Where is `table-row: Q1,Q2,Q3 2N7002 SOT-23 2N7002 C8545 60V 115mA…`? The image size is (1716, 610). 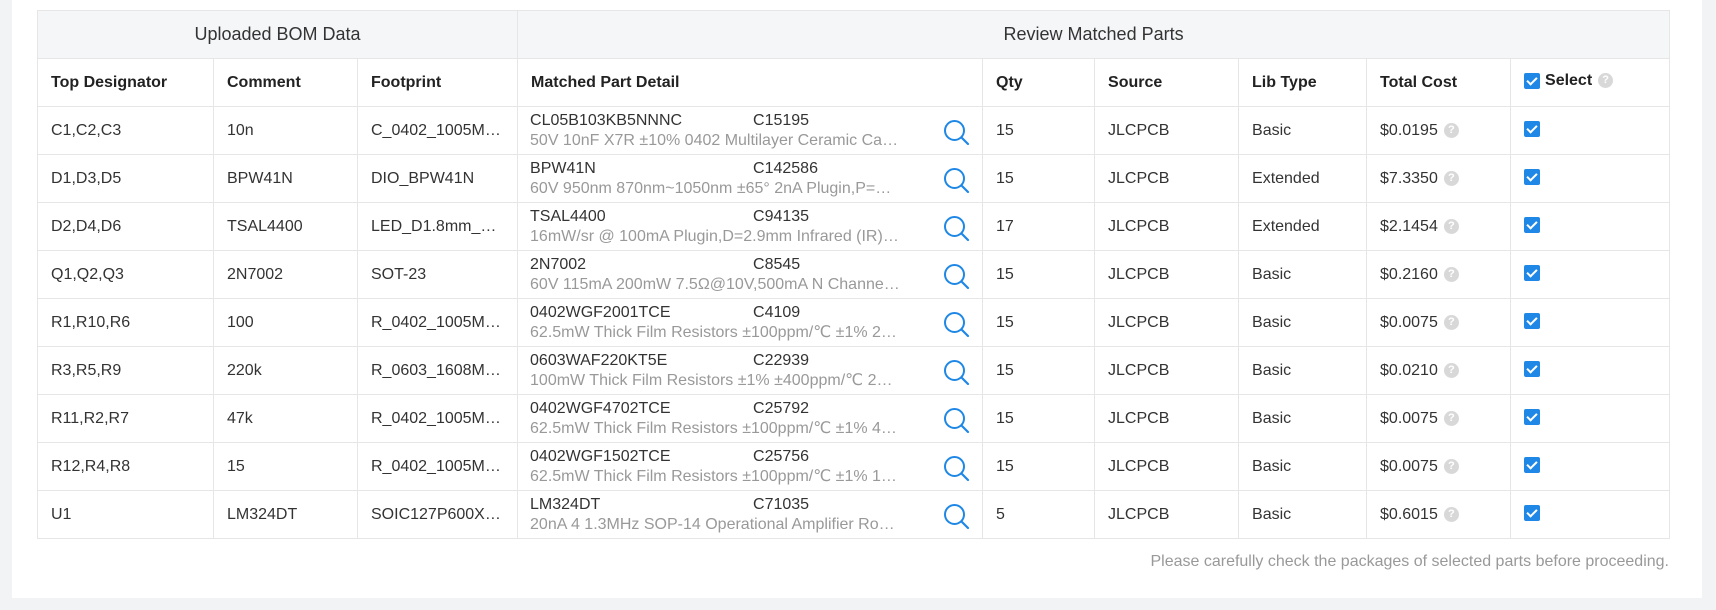
table-row: Q1,Q2,Q3 2N7002 SOT-23 2N7002 C8545 60V 115mA… is located at coordinates (854, 274).